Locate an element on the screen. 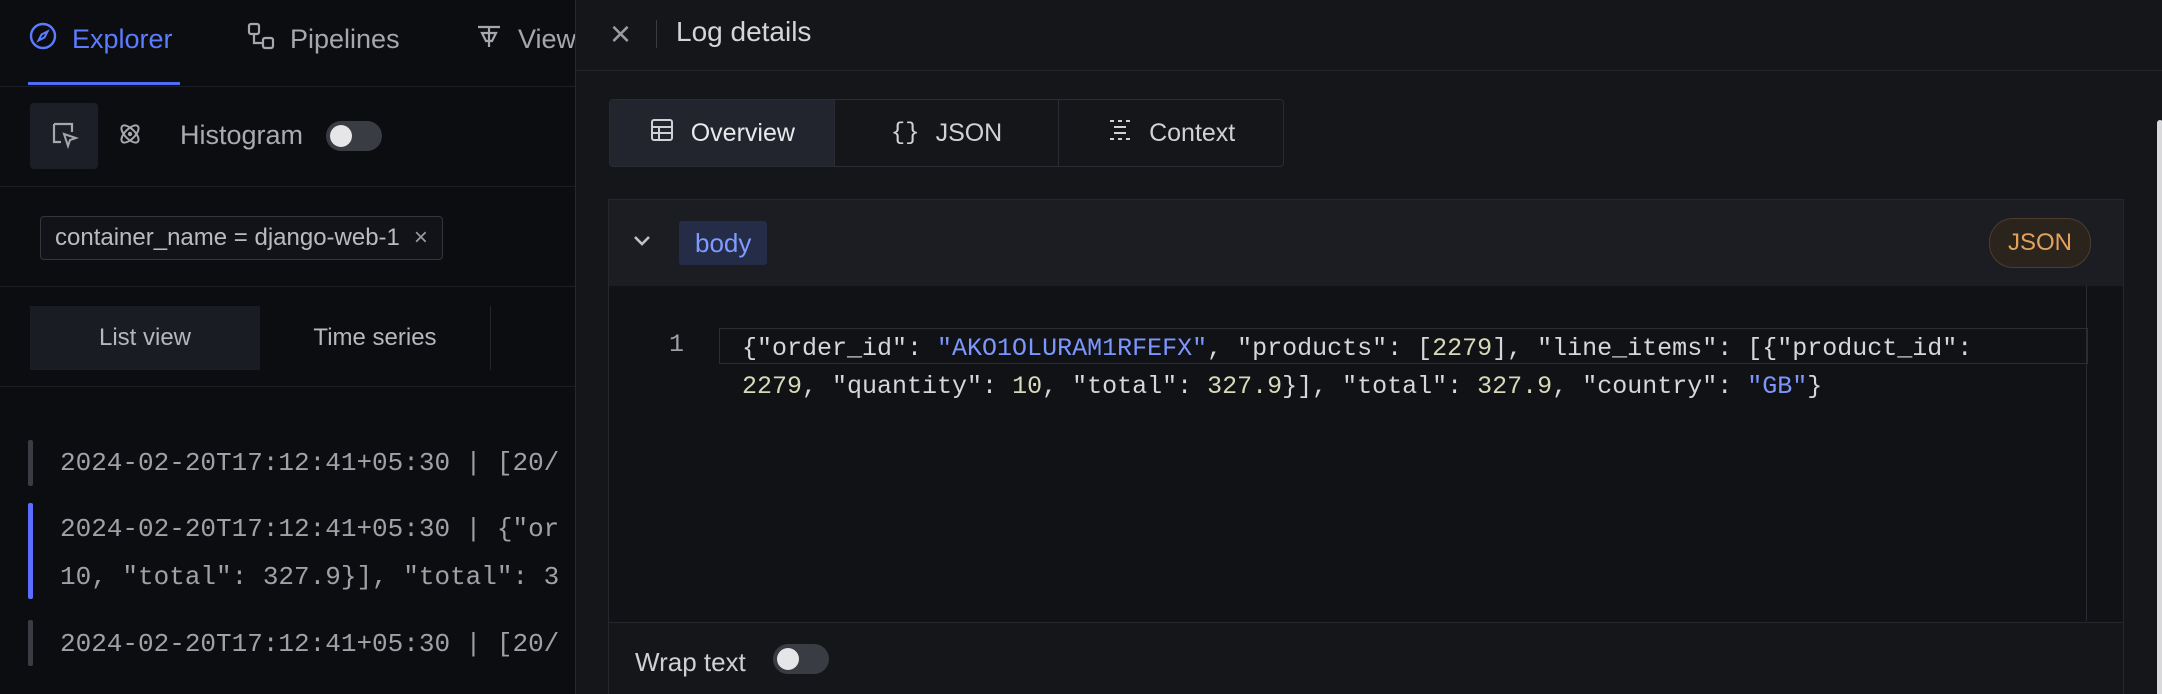  tab-explorer-label: Explorer is located at coordinates (122, 38).